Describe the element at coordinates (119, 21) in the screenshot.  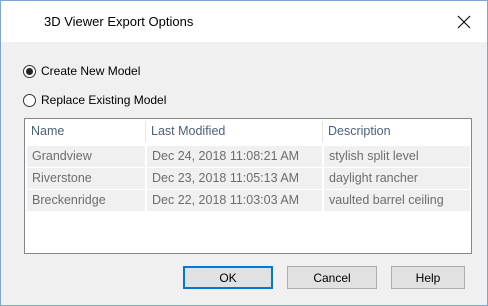
I see `dialog-title: 3D Viewer Export Options` at that location.